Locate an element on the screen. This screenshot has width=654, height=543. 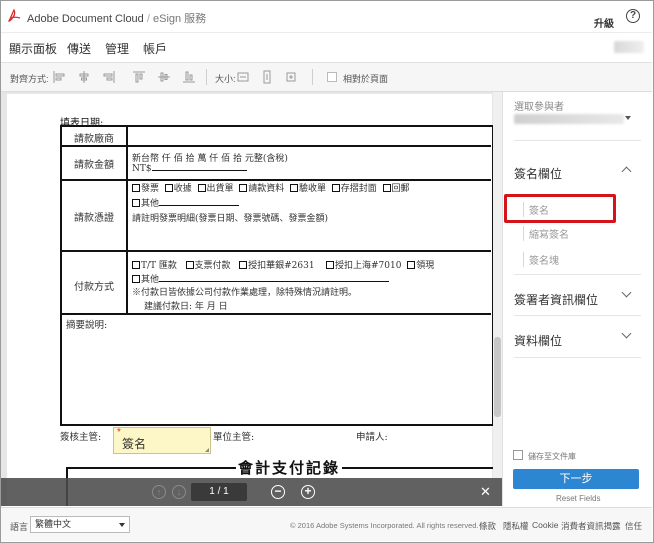
app-title: Adobe Document Cloud / eSign 服務 is located at coordinates (116, 18).